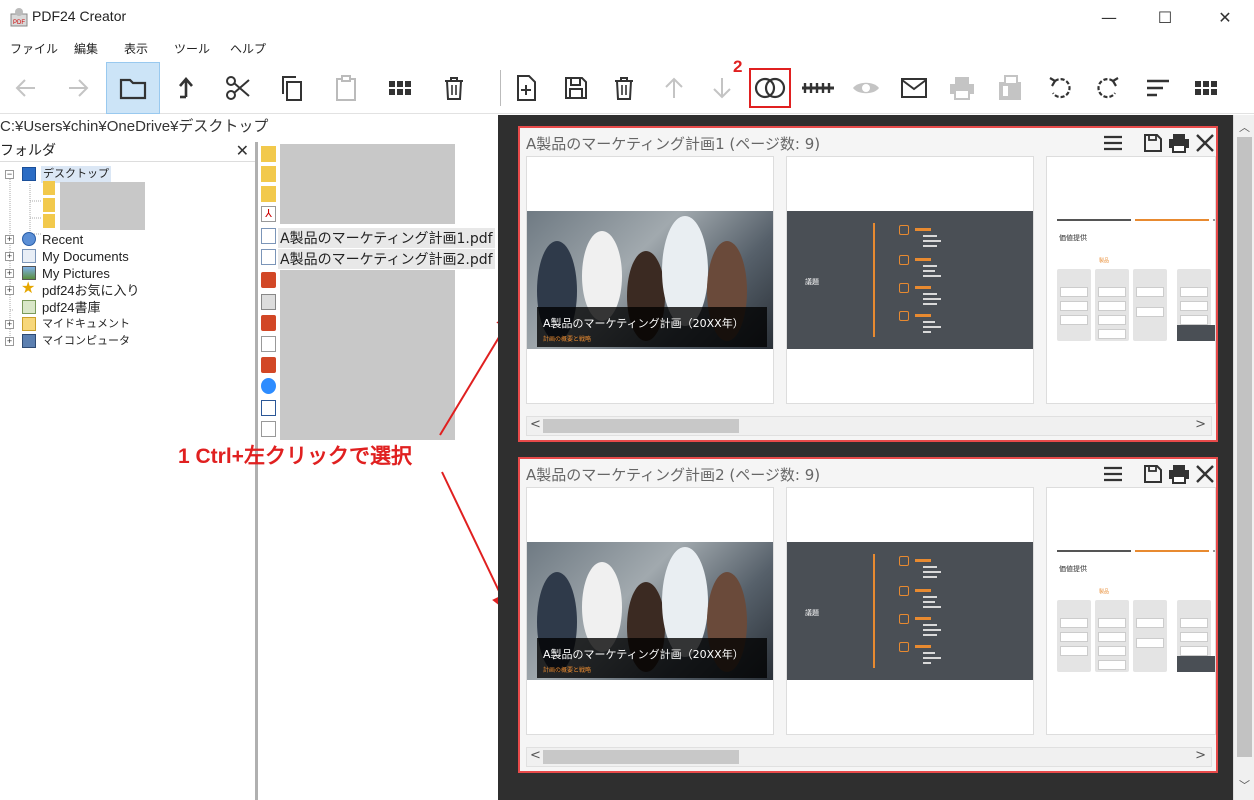 The width and height of the screenshot is (1254, 800). What do you see at coordinates (192, 48) in the screenshot?
I see `menu-tools: ツール` at bounding box center [192, 48].